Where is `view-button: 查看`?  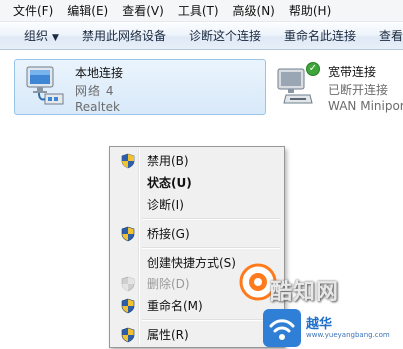 view-button: 查看 is located at coordinates (385, 36).